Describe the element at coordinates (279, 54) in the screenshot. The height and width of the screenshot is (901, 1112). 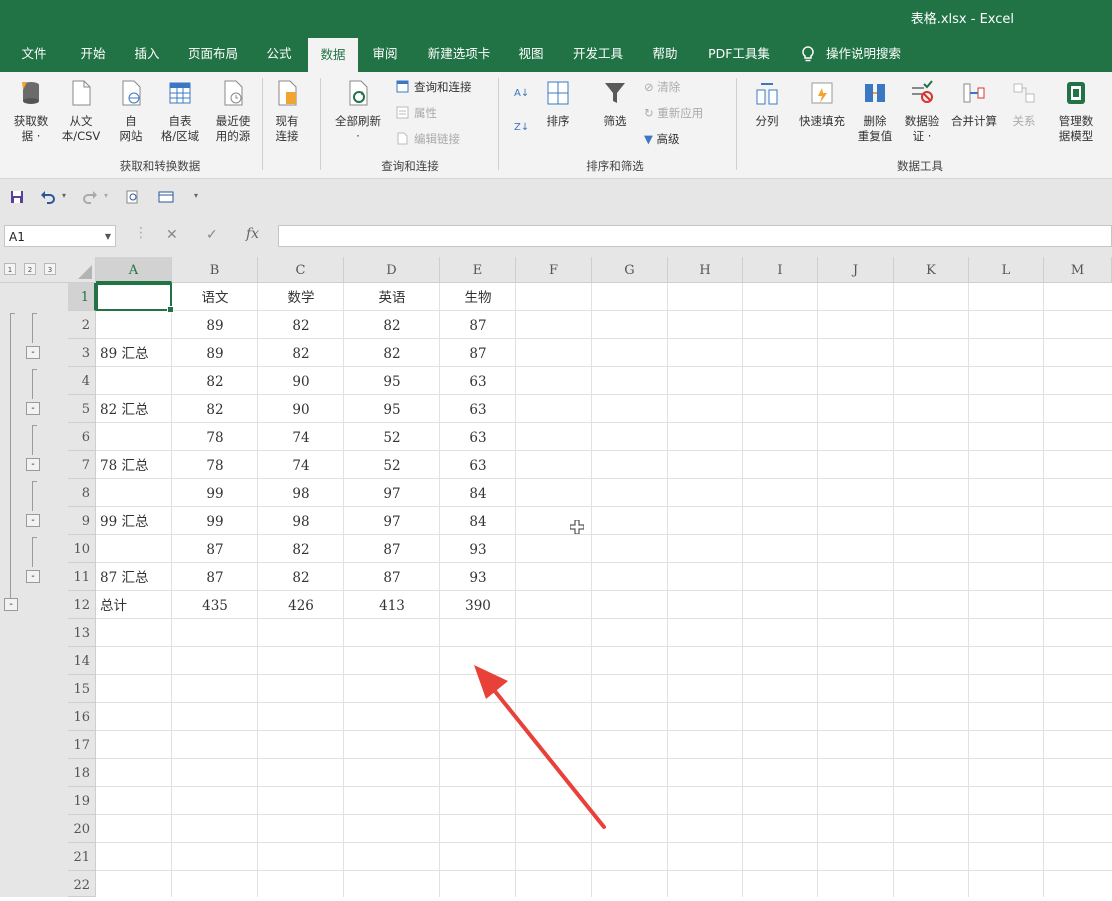
I see `tab-formulas: 公式` at that location.